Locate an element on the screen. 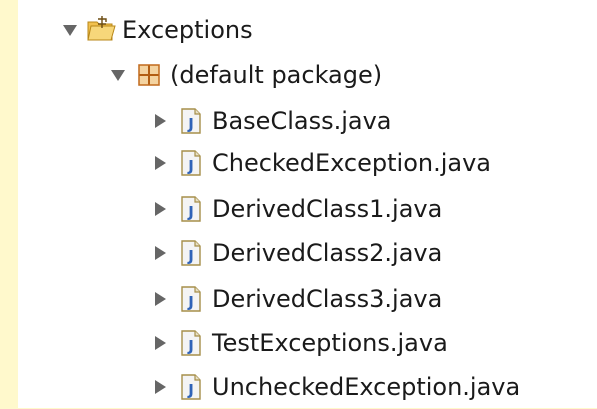 The height and width of the screenshot is (409, 597). tree-item-file: J DerivedClass2.java is located at coordinates (296, 253).